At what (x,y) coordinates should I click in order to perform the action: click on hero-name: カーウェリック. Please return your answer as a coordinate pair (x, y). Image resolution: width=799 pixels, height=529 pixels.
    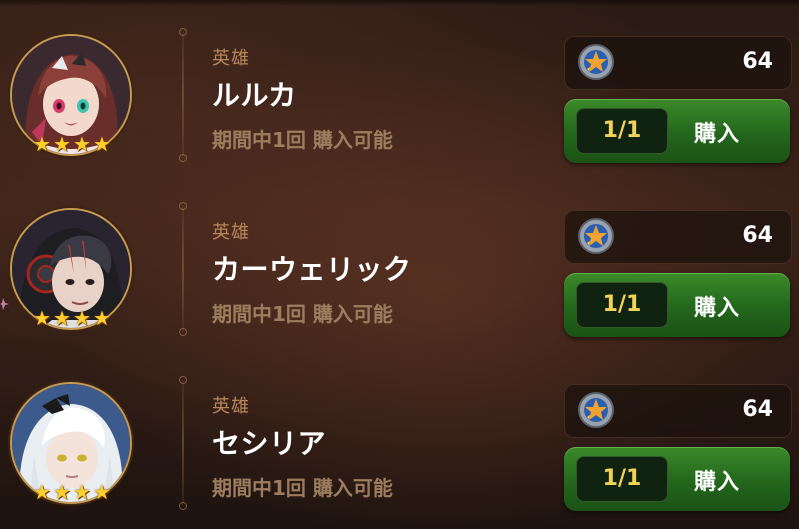
    Looking at the image, I should click on (312, 269).